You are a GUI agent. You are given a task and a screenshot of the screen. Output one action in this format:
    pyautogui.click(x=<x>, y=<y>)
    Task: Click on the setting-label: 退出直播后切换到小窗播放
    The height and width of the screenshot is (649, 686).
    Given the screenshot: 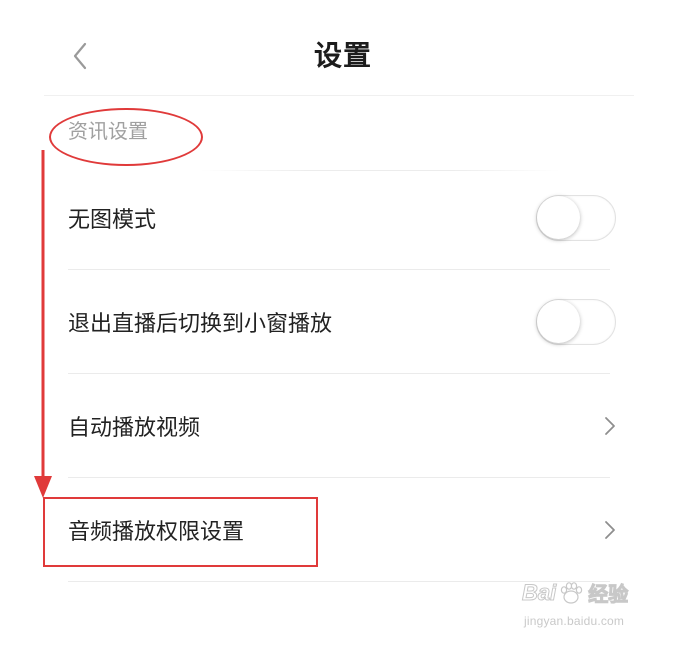 What is the action you would take?
    pyautogui.click(x=200, y=324)
    